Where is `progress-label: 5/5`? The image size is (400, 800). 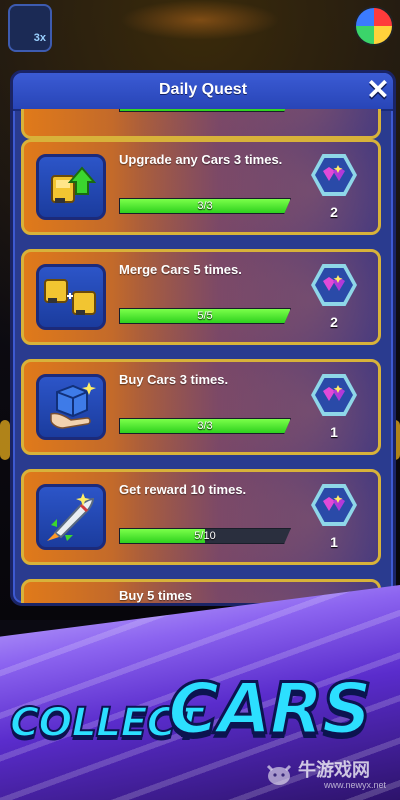
progress-label: 5/5 is located at coordinates (205, 316).